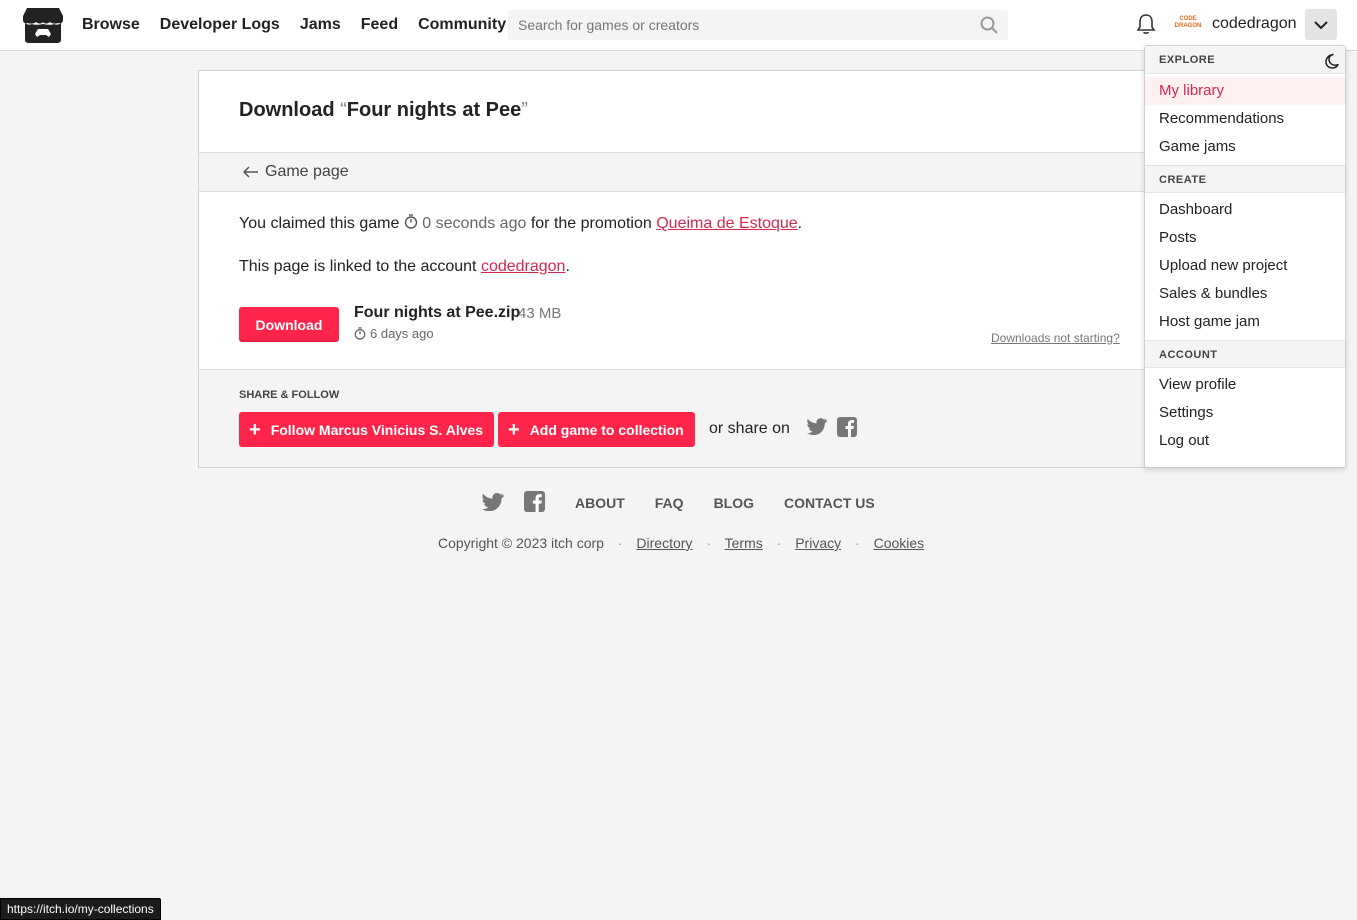 This screenshot has width=1357, height=920. Describe the element at coordinates (693, 503) in the screenshot. I see `footer-links: ABOUT FAQ BLOG CONTACT US` at that location.